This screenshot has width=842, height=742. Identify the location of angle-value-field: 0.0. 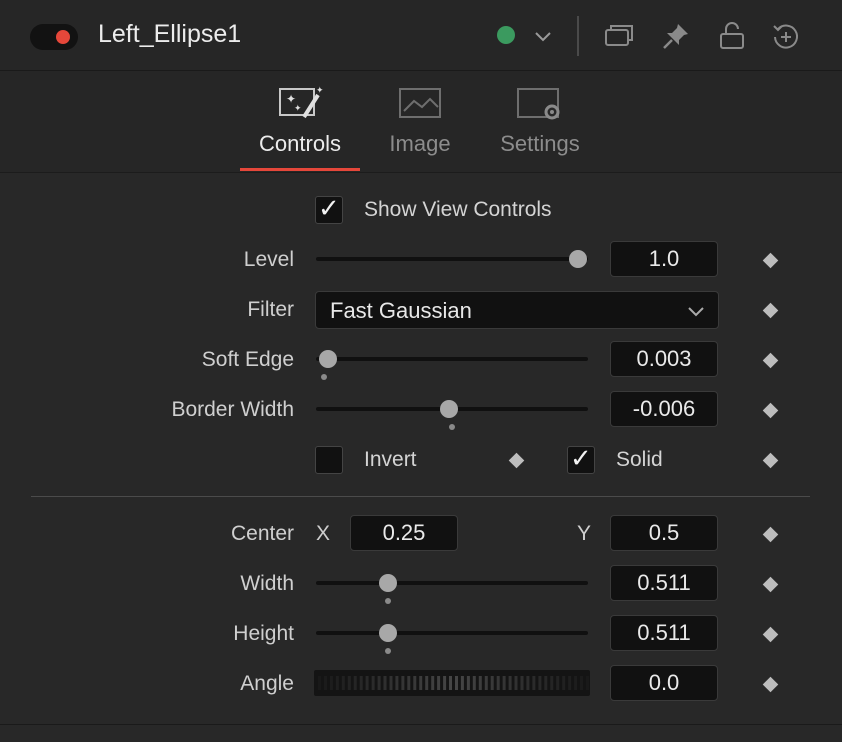
(664, 683).